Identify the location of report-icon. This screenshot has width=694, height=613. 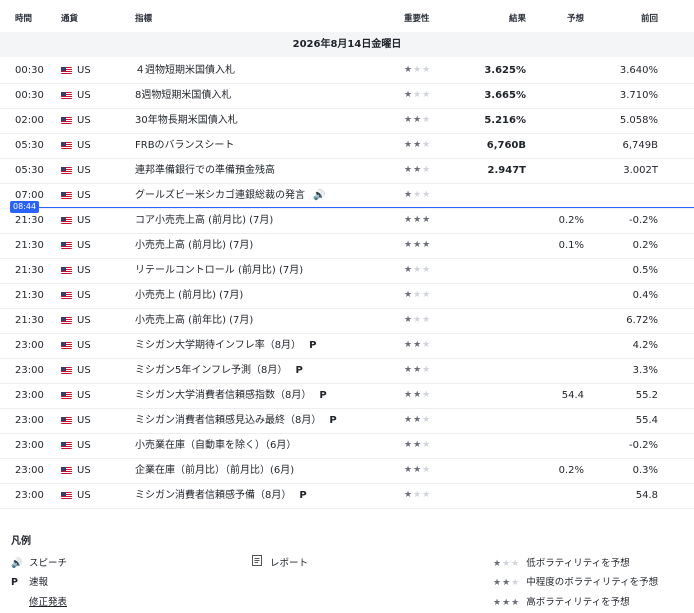
(261, 562).